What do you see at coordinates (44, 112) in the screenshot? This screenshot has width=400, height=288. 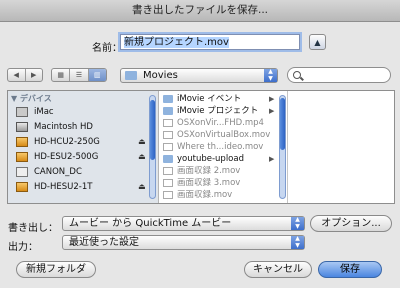 I see `sidebar-item-label: iMac` at bounding box center [44, 112].